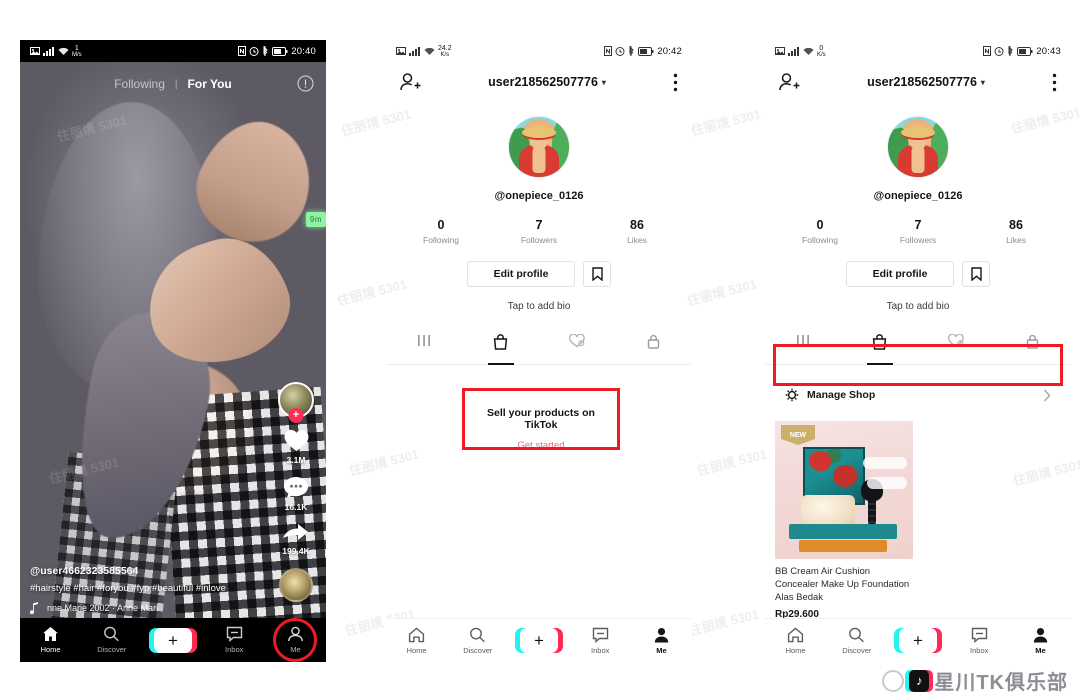 Image resolution: width=1080 pixels, height=699 pixels. Describe the element at coordinates (637, 240) in the screenshot. I see `stat-label: Likes` at that location.